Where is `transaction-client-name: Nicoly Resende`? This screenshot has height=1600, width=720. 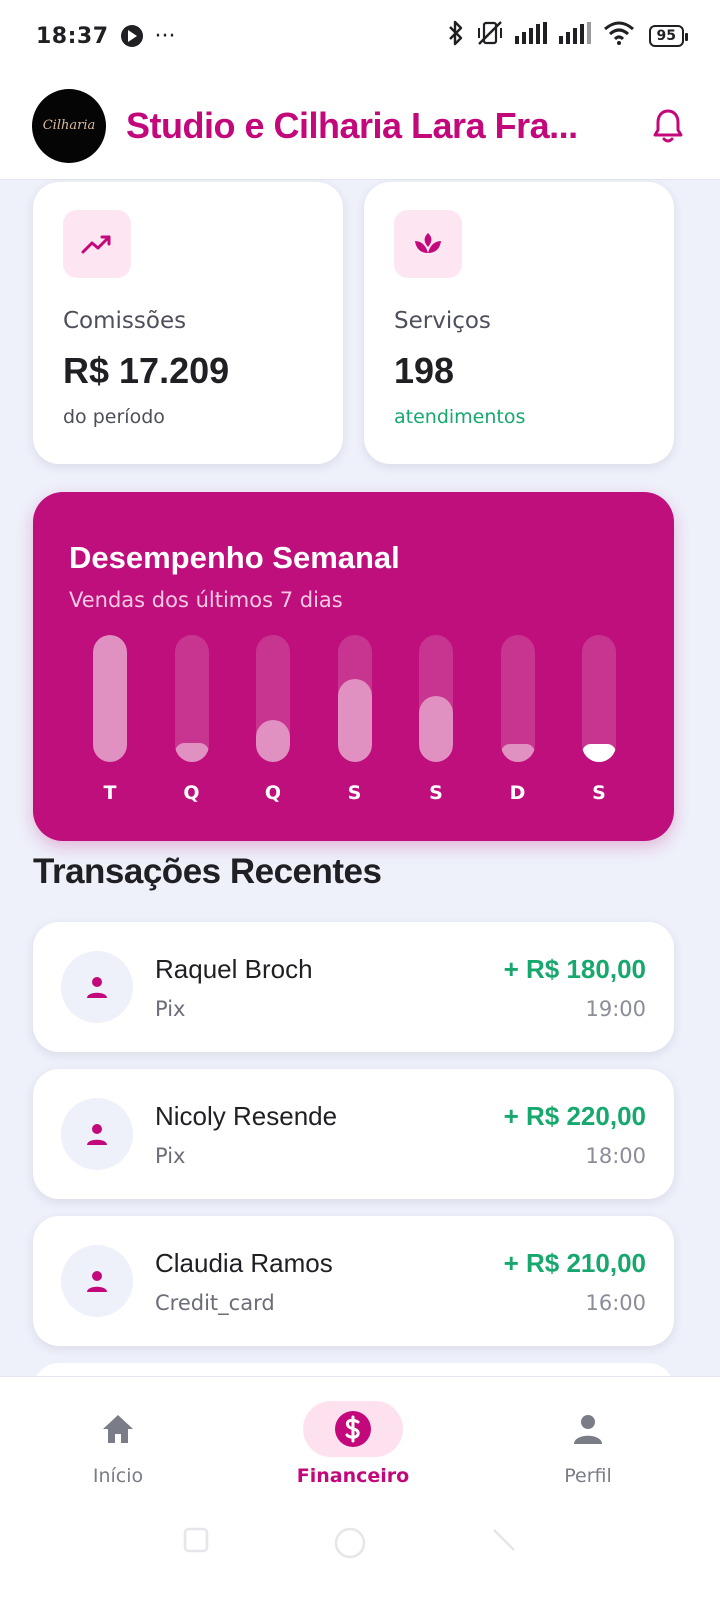
transaction-client-name: Nicoly Resende is located at coordinates (246, 1115).